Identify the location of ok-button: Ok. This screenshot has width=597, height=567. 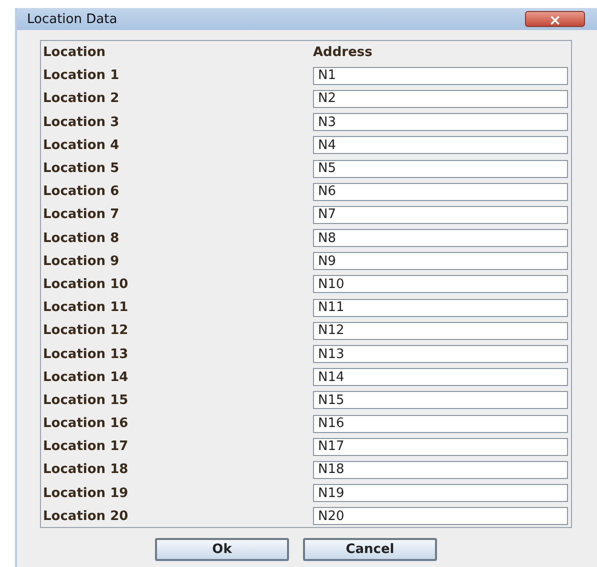
(222, 549).